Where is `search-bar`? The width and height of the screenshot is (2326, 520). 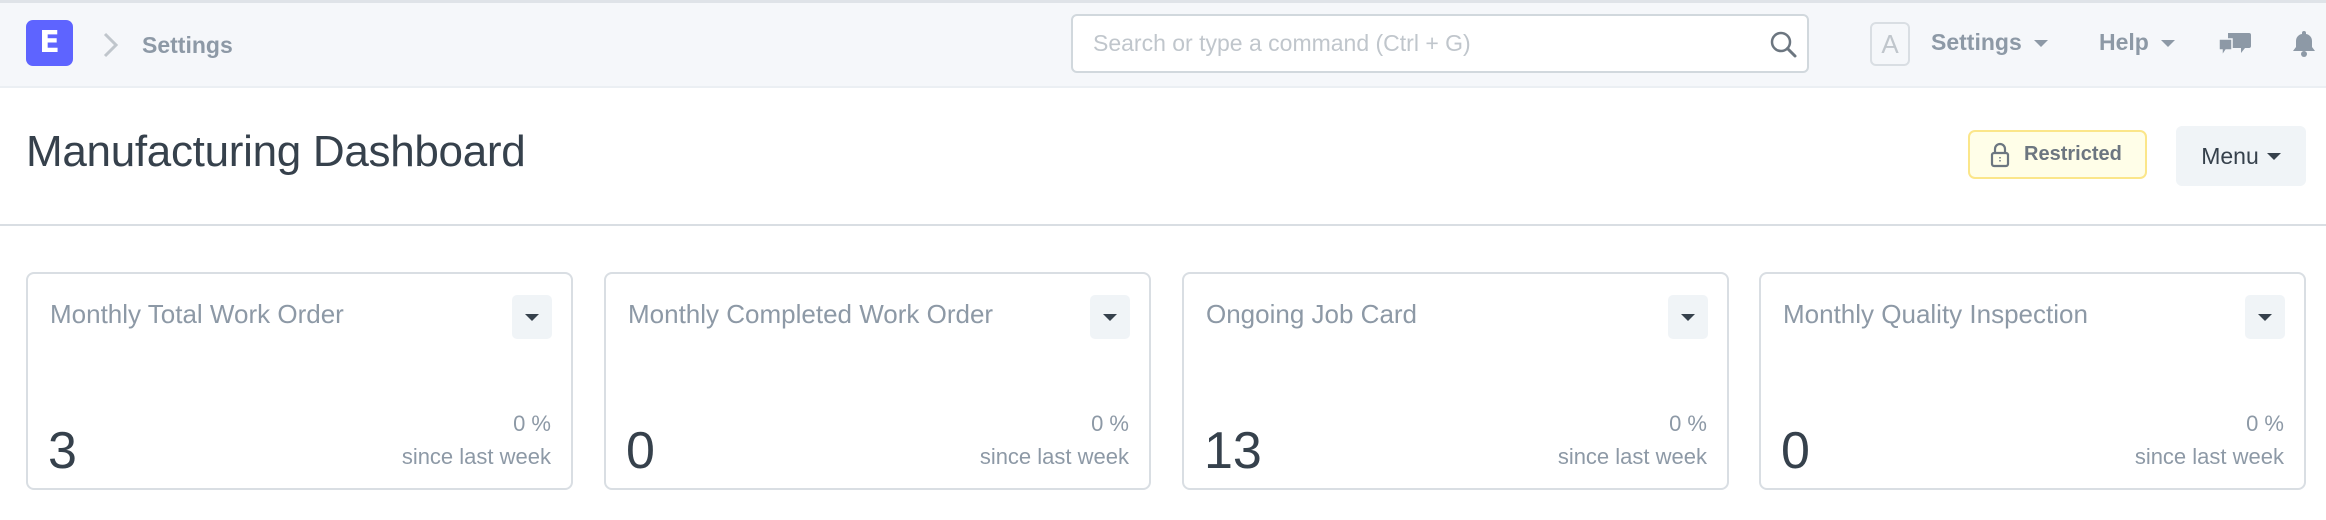
search-bar is located at coordinates (1440, 43).